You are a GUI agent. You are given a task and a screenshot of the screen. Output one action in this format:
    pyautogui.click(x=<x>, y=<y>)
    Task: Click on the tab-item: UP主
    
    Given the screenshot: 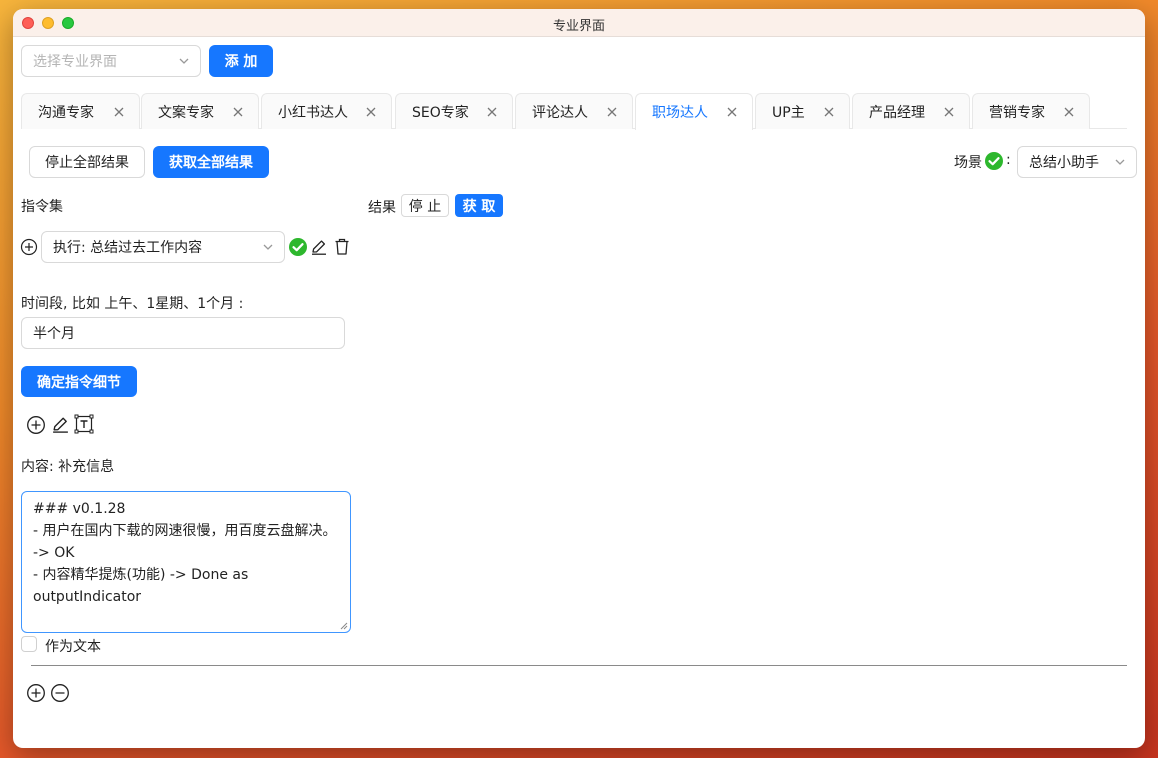 What is the action you would take?
    pyautogui.click(x=802, y=111)
    